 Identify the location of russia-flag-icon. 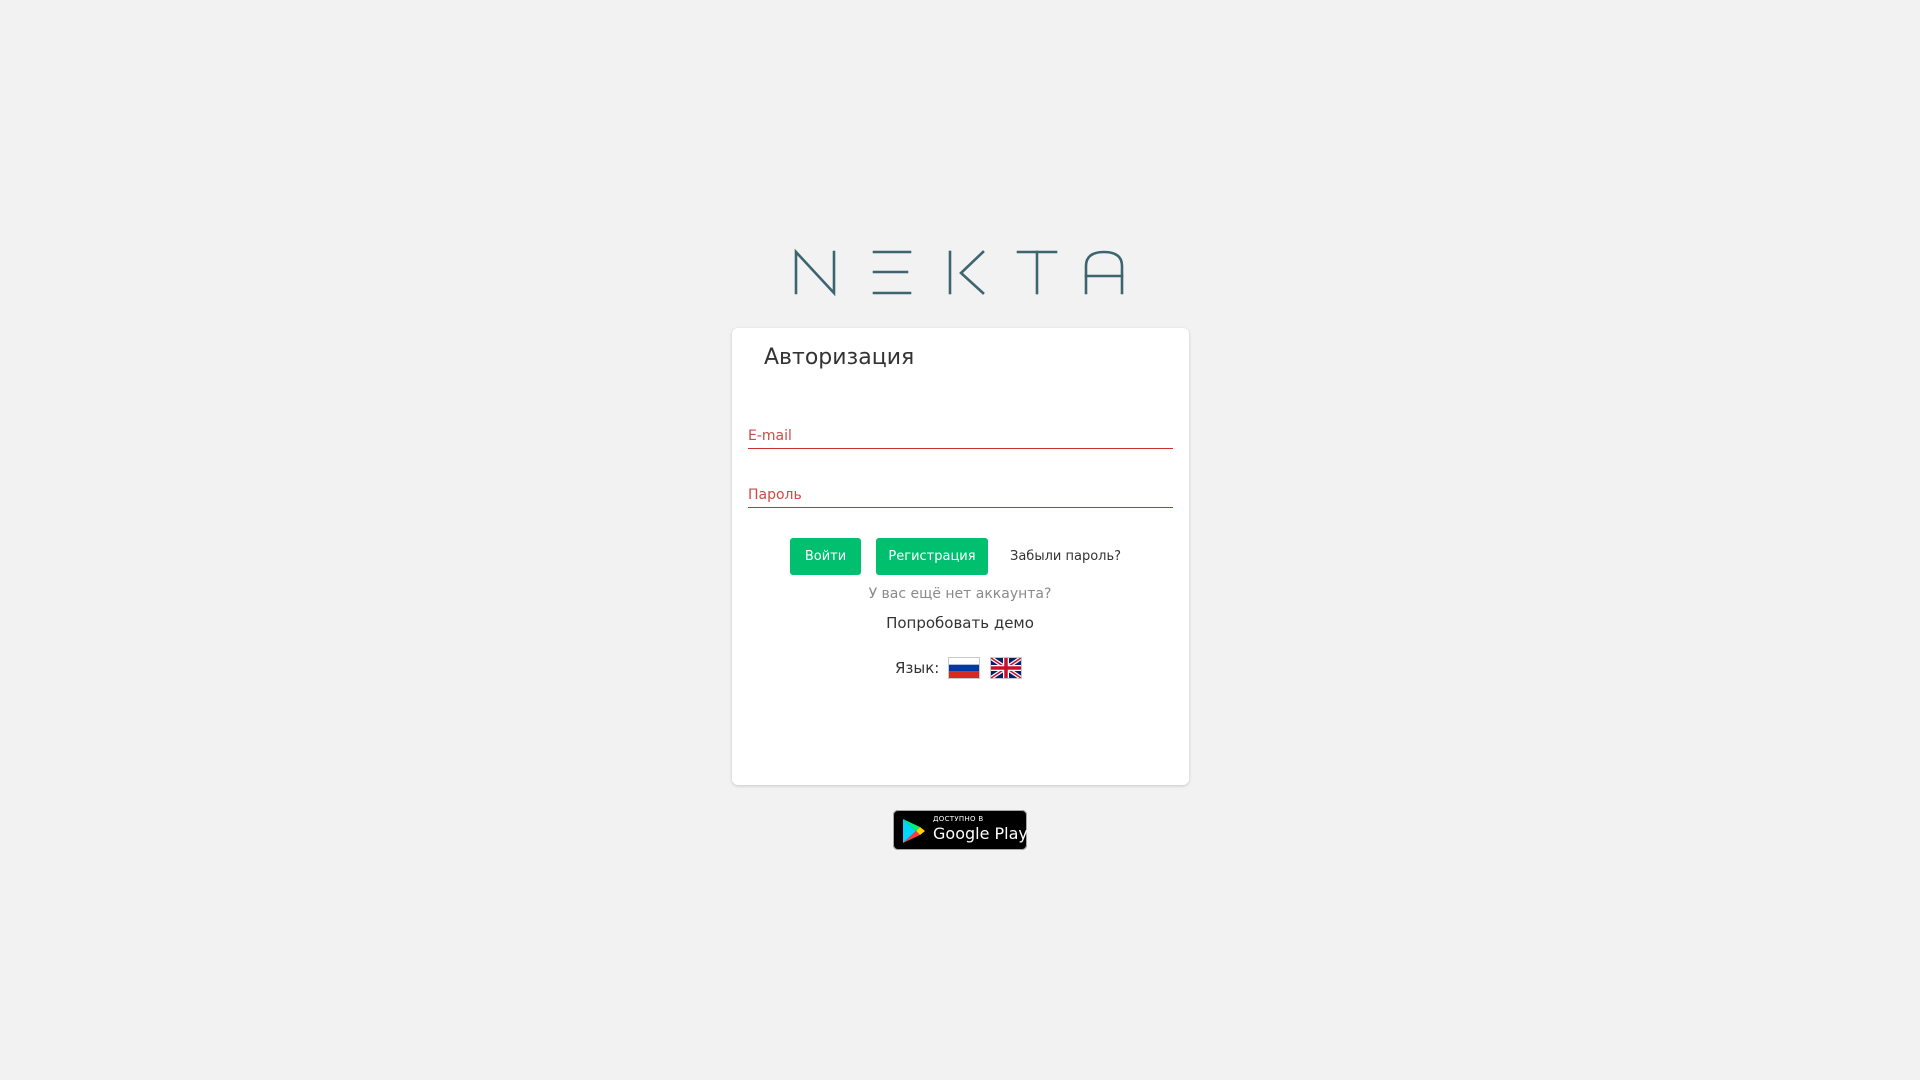
(964, 668).